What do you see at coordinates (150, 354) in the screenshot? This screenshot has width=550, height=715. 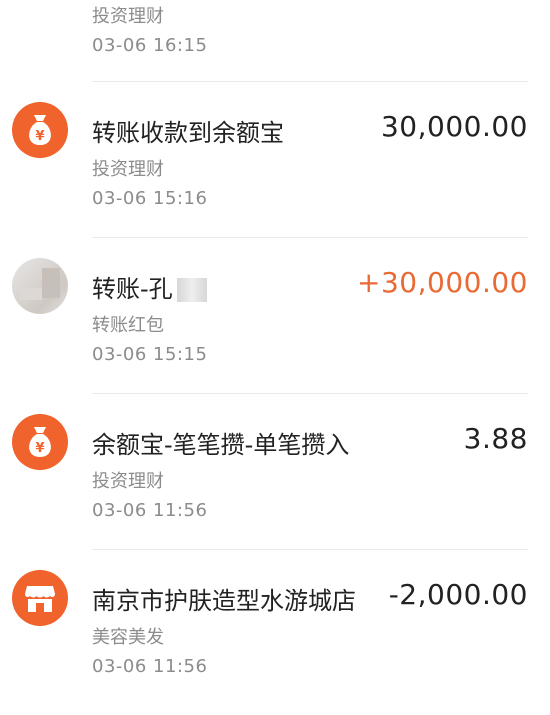 I see `transaction-time: 03-06 15:15` at bounding box center [150, 354].